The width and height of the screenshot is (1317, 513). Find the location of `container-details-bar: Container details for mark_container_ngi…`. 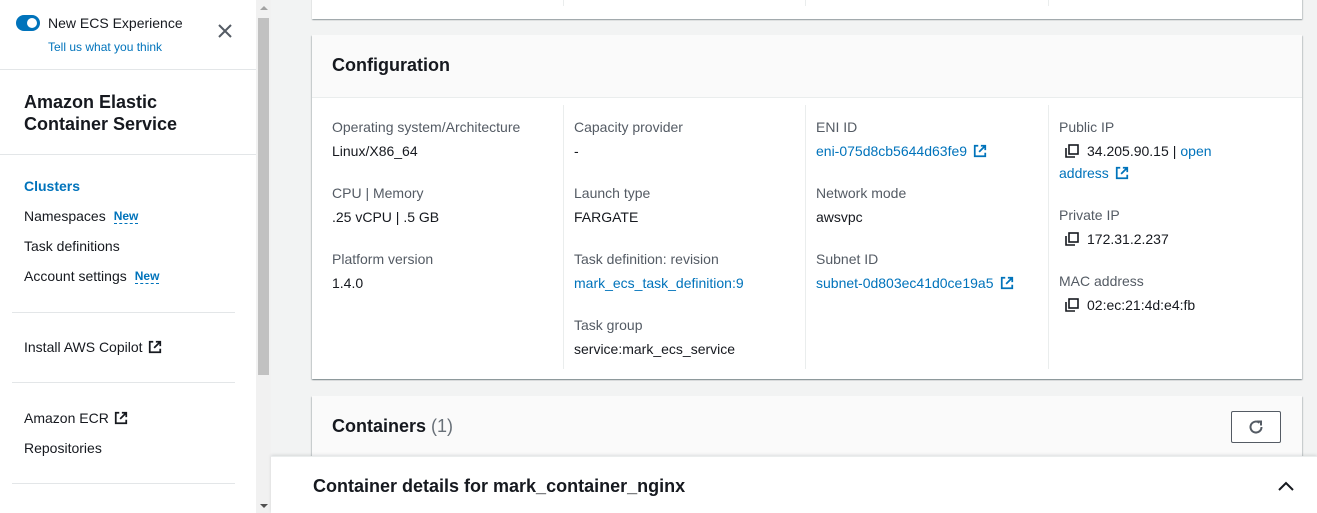

container-details-bar: Container details for mark_container_ngi… is located at coordinates (794, 484).